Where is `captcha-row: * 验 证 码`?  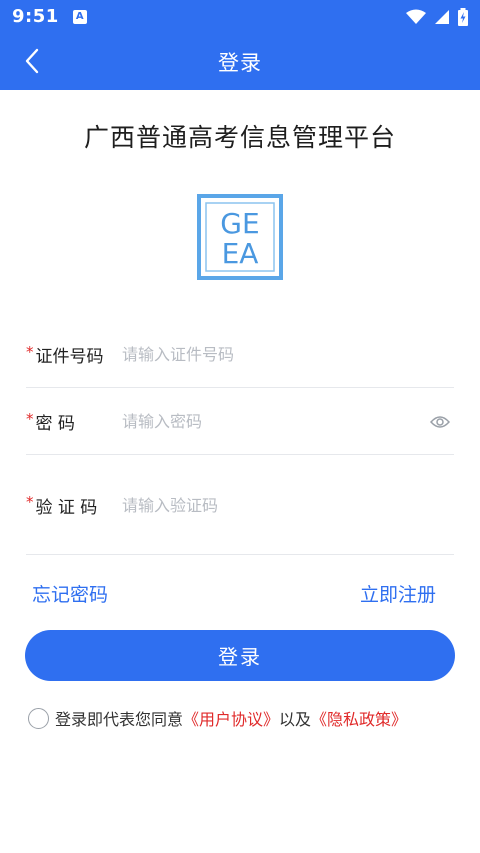
captcha-row: * 验 证 码 is located at coordinates (240, 505).